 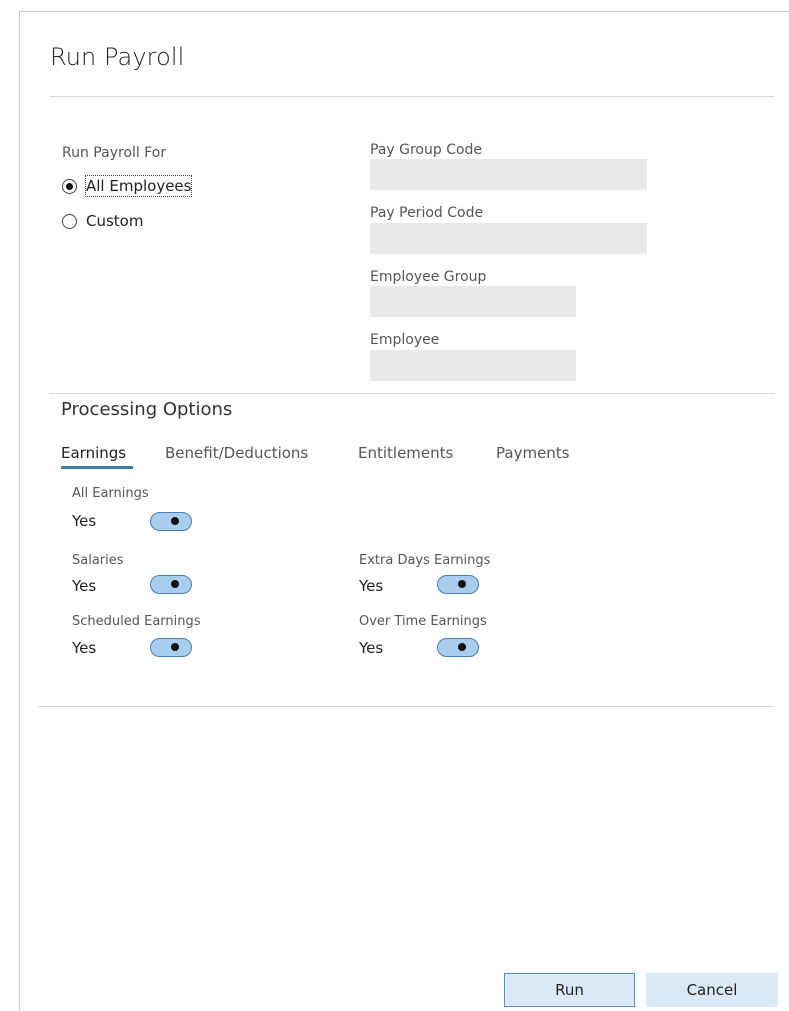 I want to click on radio-button-all-employees, so click(x=69, y=186).